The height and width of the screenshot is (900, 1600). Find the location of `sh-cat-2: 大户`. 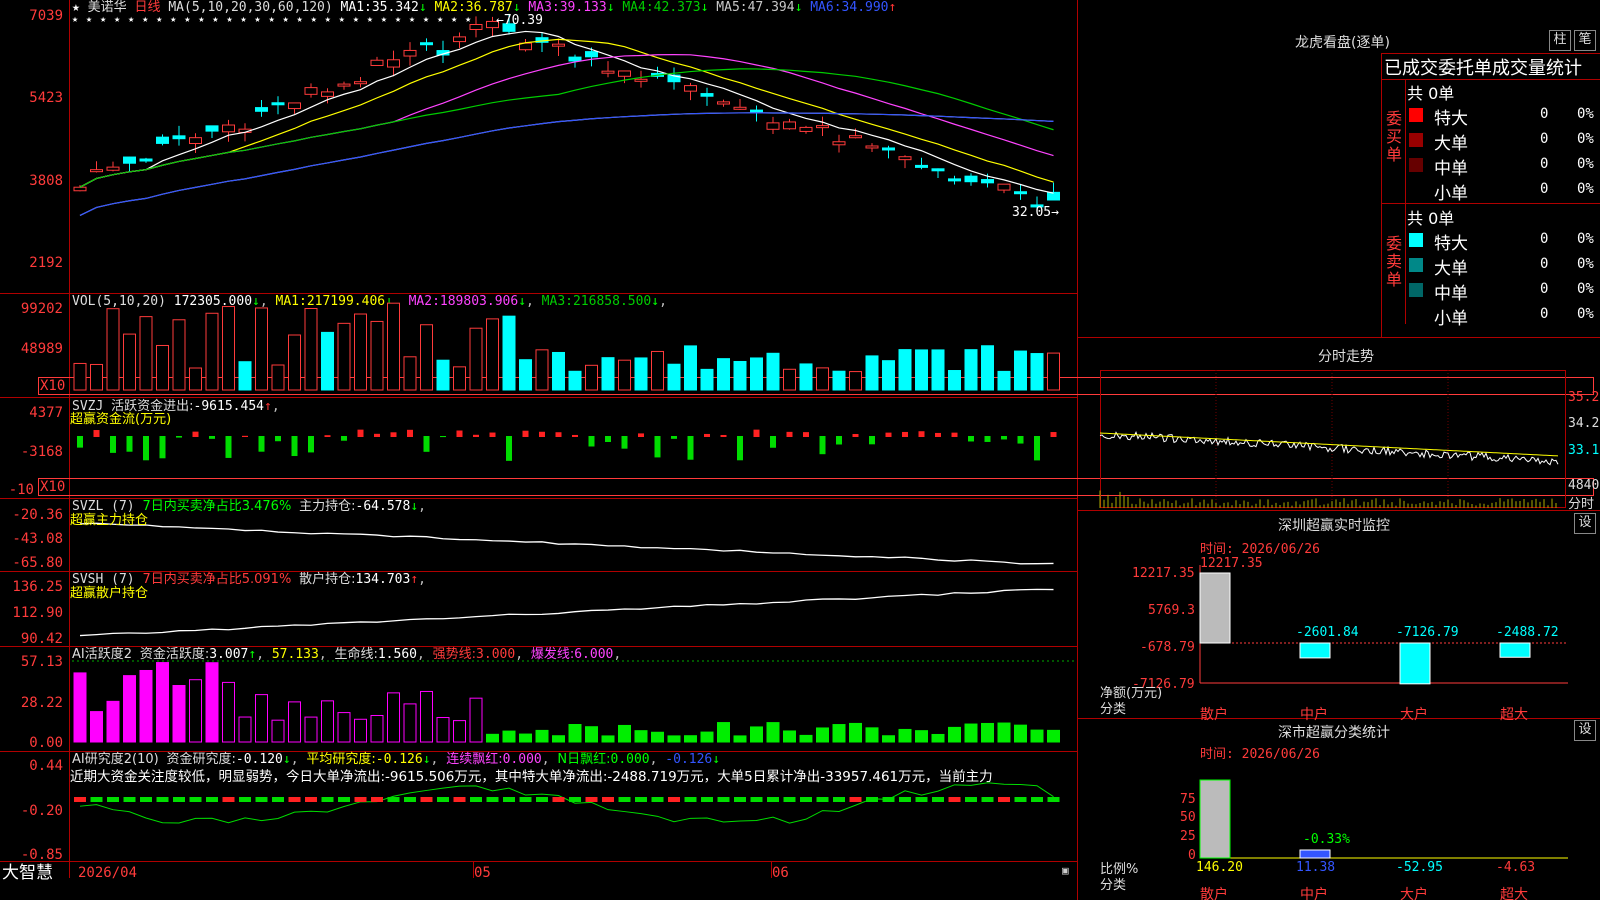

sh-cat-2: 大户 is located at coordinates (1414, 893).